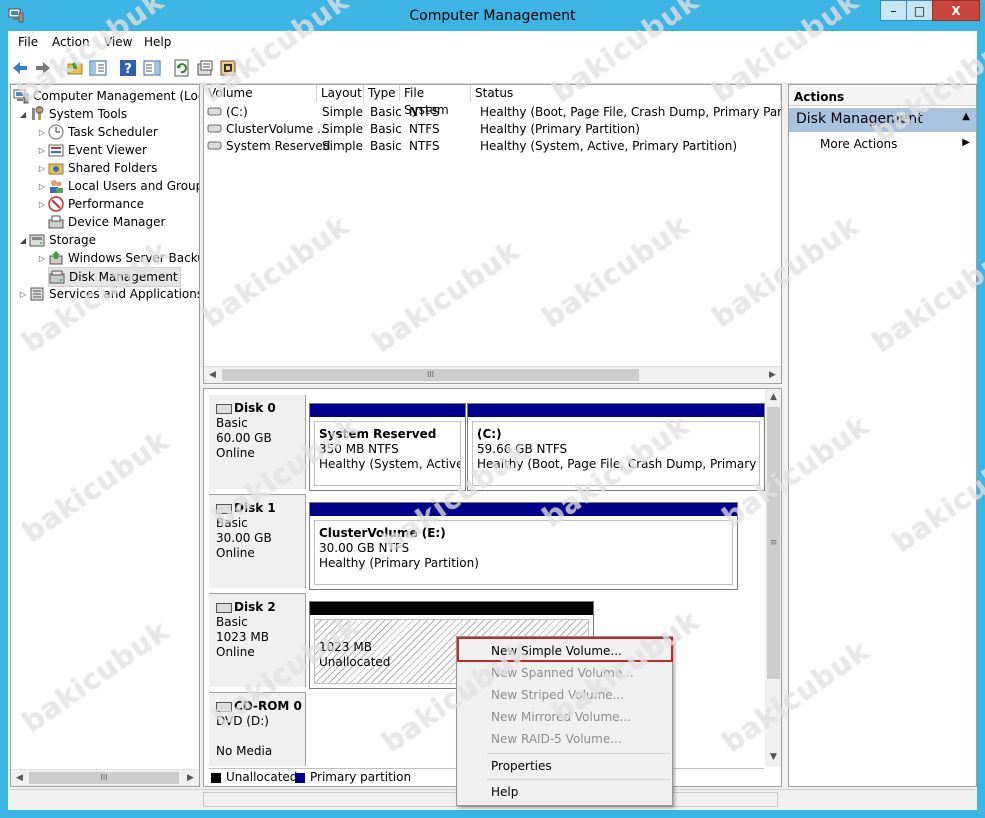 The height and width of the screenshot is (818, 985). Describe the element at coordinates (378, 434) in the screenshot. I see `partition-name: System Reserved` at that location.